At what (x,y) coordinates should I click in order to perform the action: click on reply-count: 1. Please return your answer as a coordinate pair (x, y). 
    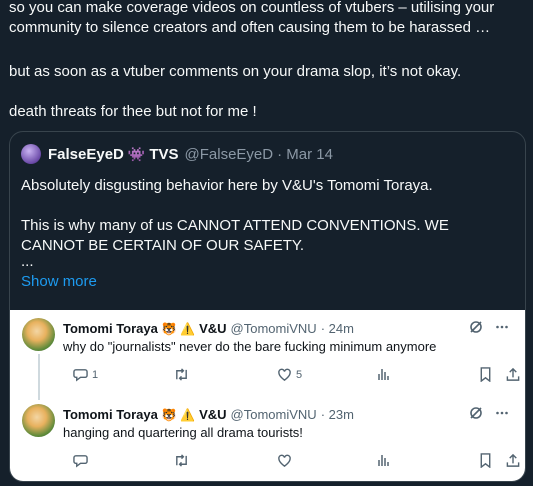
    Looking at the image, I should click on (95, 374).